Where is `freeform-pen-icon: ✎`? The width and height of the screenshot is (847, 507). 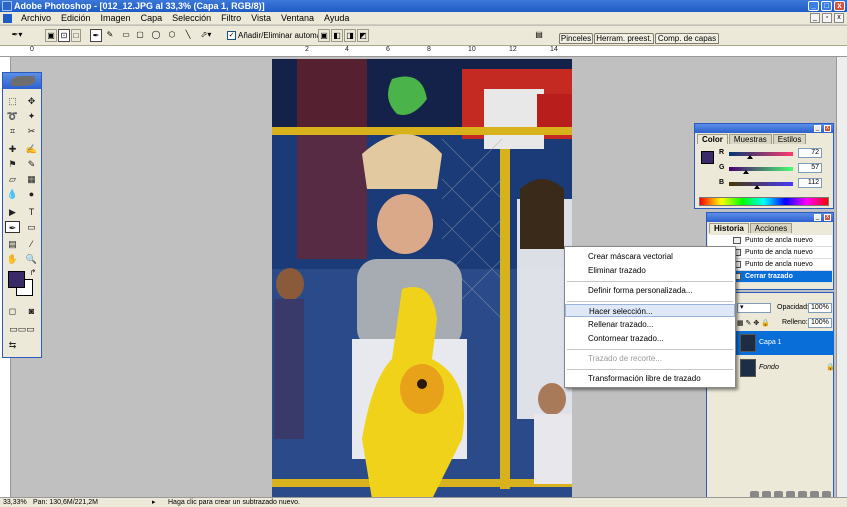
freeform-pen-icon: ✎ is located at coordinates (110, 35).